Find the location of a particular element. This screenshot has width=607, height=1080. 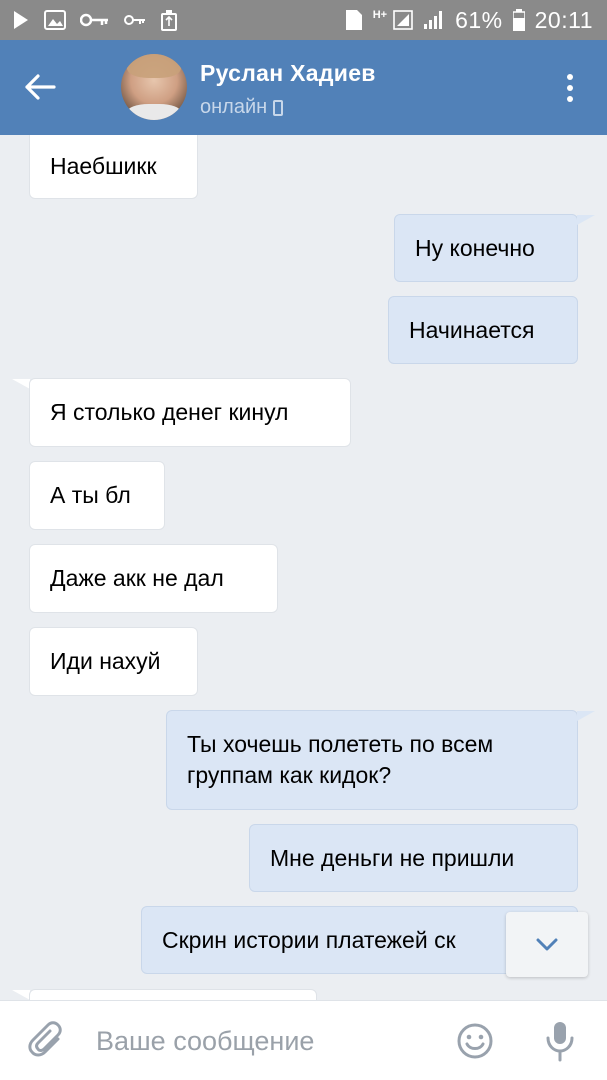

contact-status: онлайн is located at coordinates (242, 107).